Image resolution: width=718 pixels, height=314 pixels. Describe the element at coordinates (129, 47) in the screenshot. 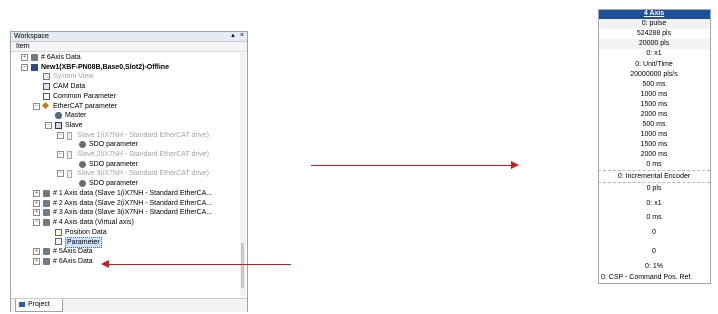

I see `tree-column-header: Item` at that location.